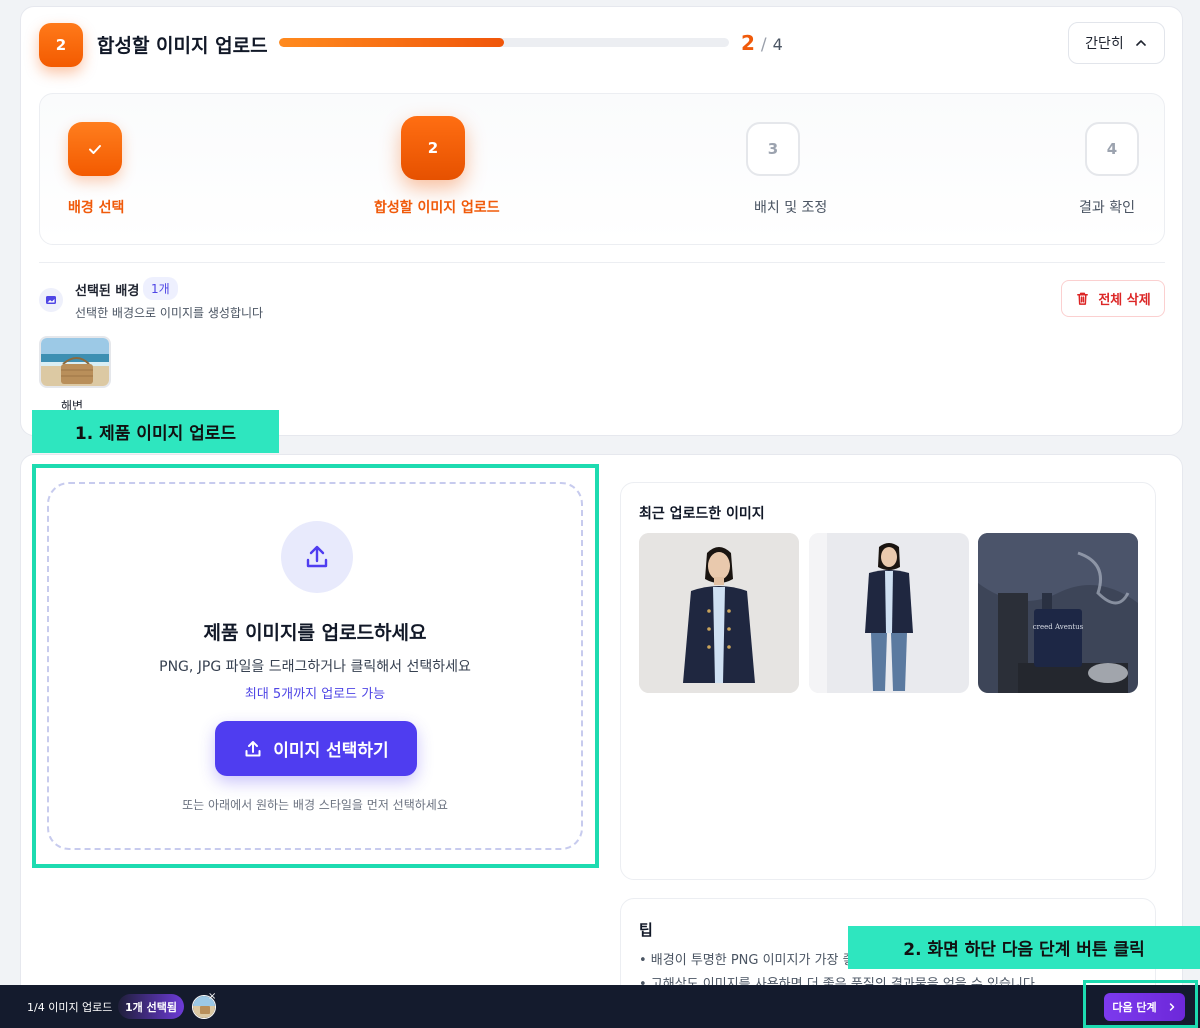 Image resolution: width=1200 pixels, height=1028 pixels. I want to click on progress-bar, so click(504, 42).